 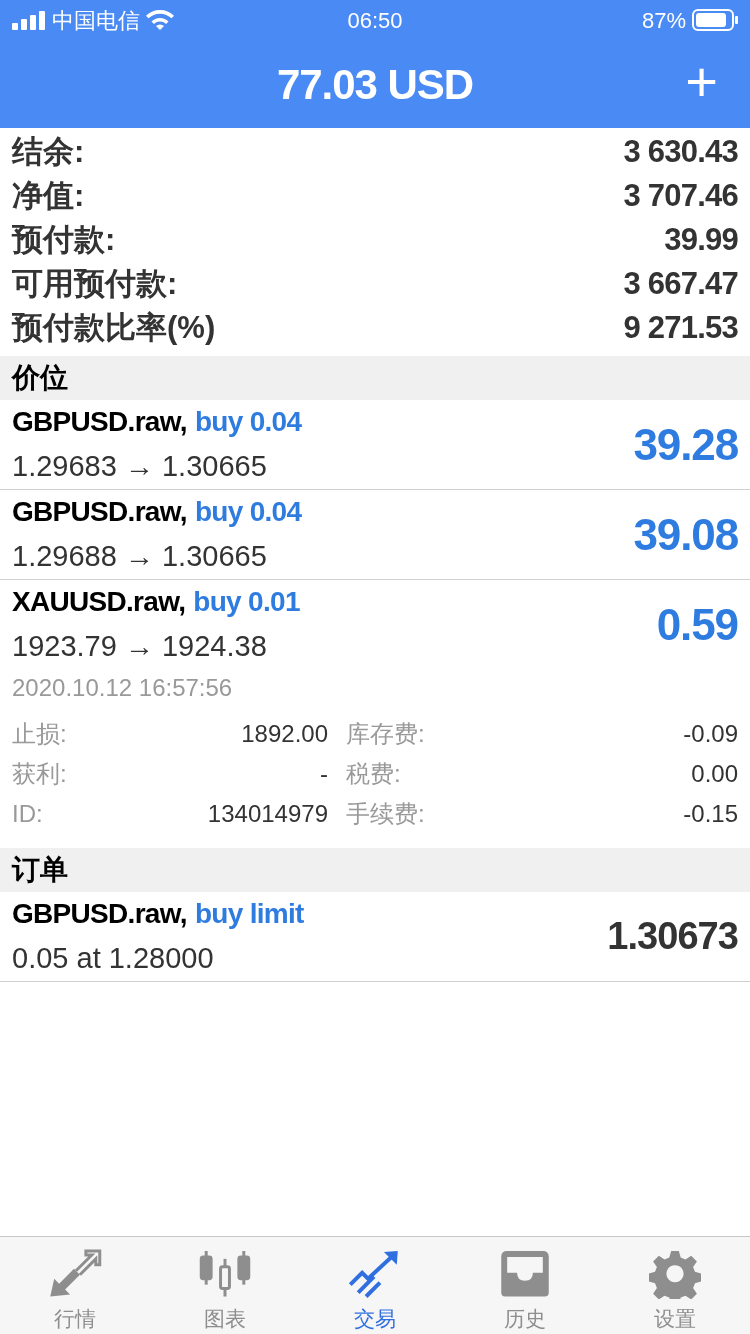 I want to click on price-range: 1.29688 → 1.30665, so click(x=140, y=556).